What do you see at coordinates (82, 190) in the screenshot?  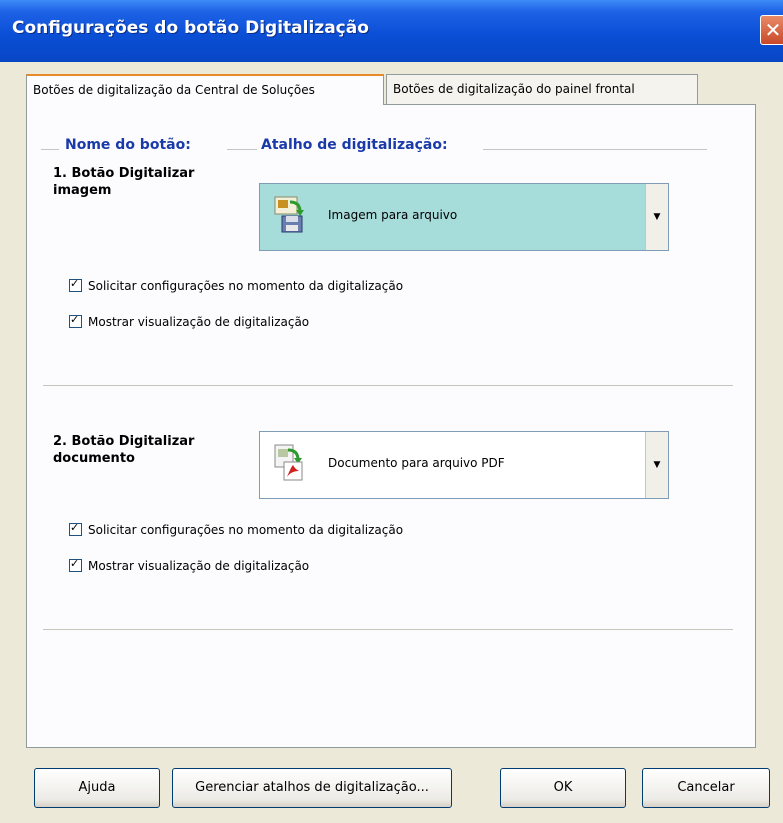 I see `section1-label-line2: imagem` at bounding box center [82, 190].